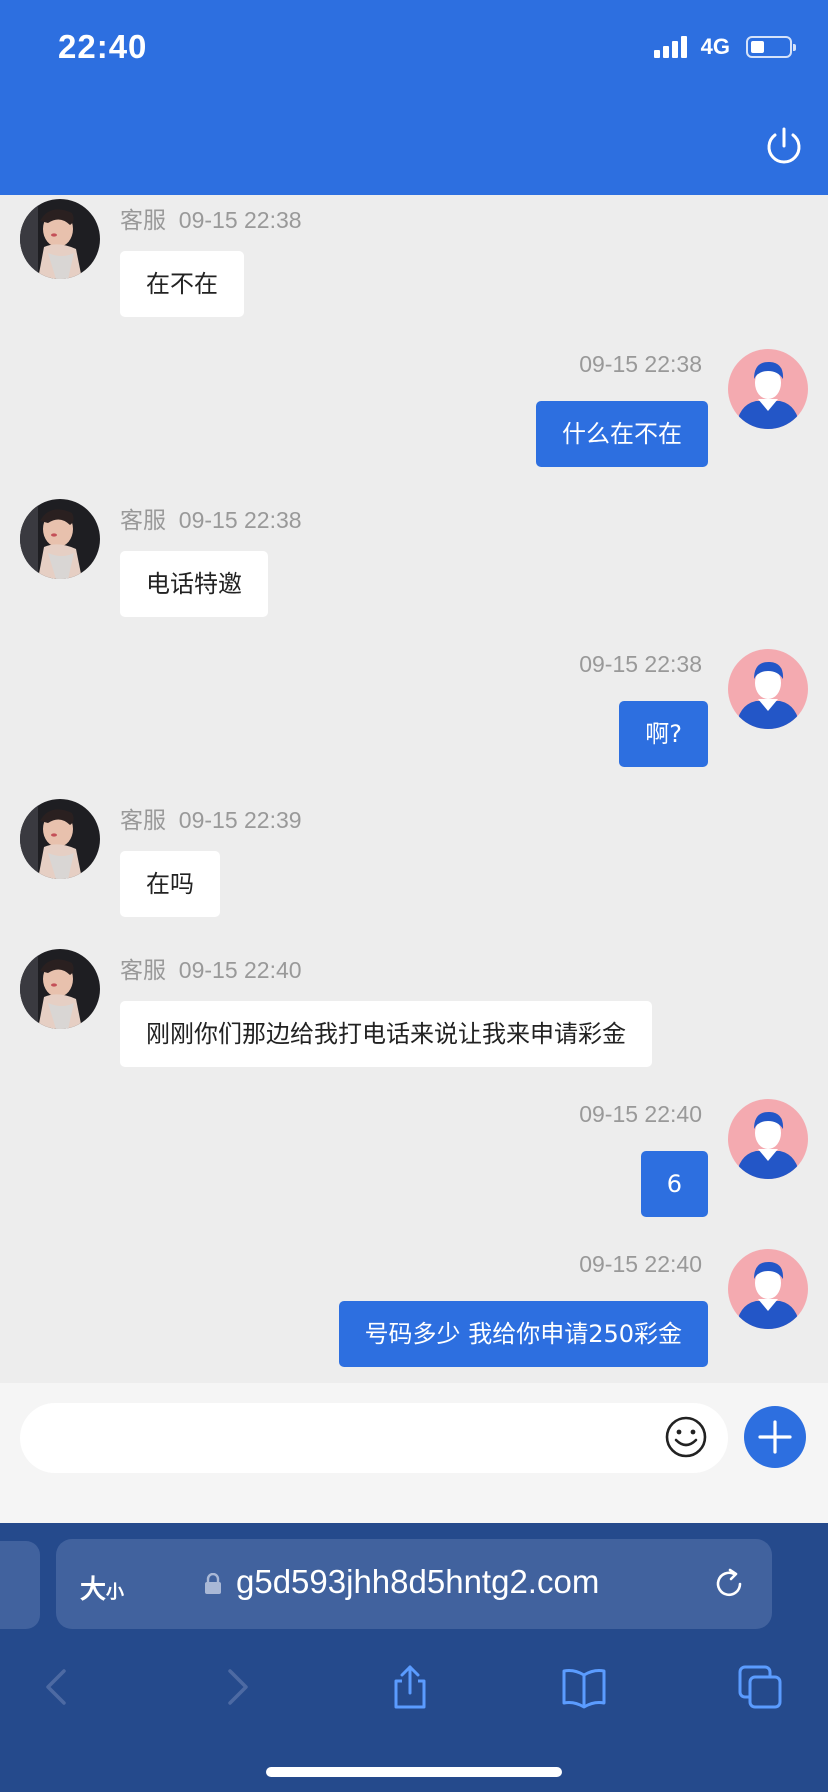 The width and height of the screenshot is (828, 1792). I want to click on message-bubble: 6, so click(674, 1184).